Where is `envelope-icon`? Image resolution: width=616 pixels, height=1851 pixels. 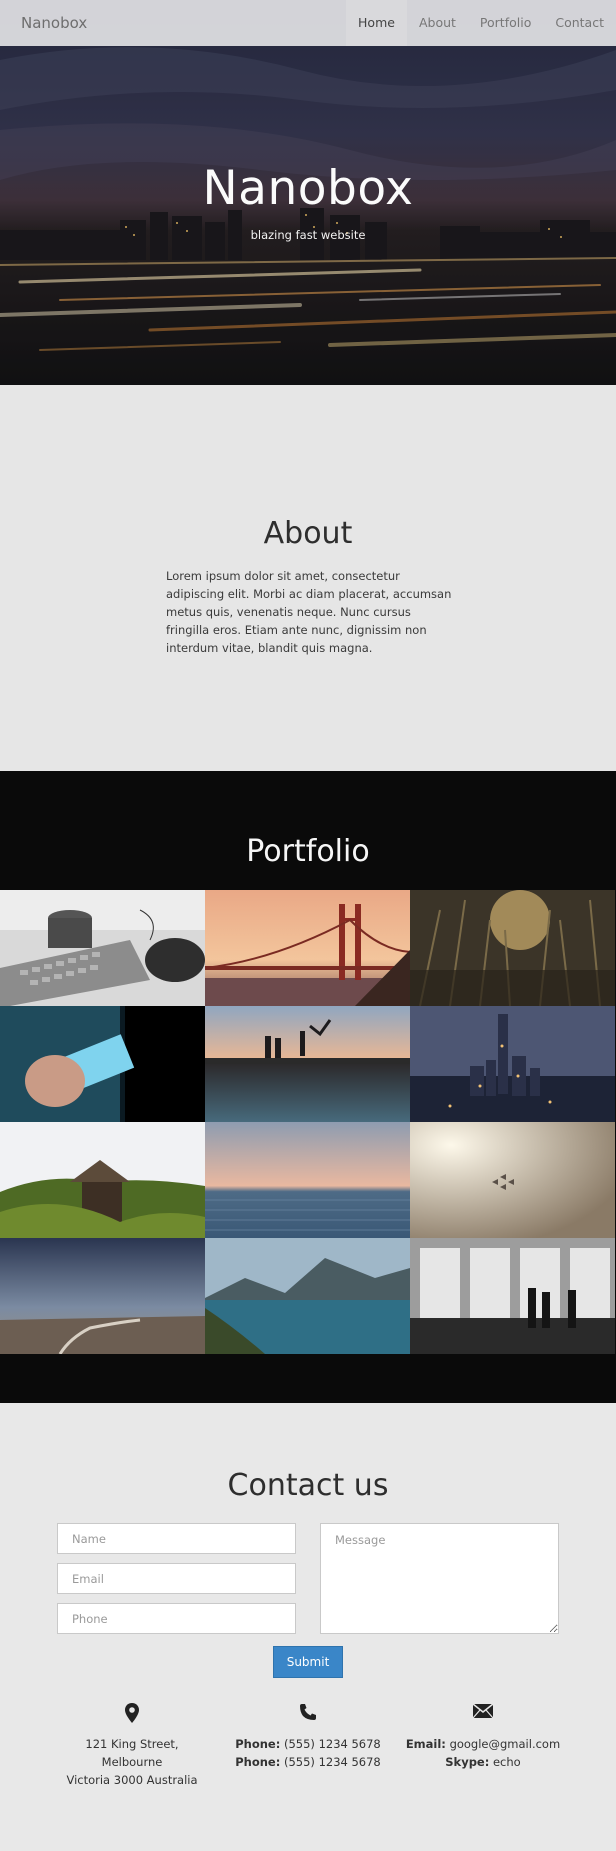 envelope-icon is located at coordinates (483, 1713).